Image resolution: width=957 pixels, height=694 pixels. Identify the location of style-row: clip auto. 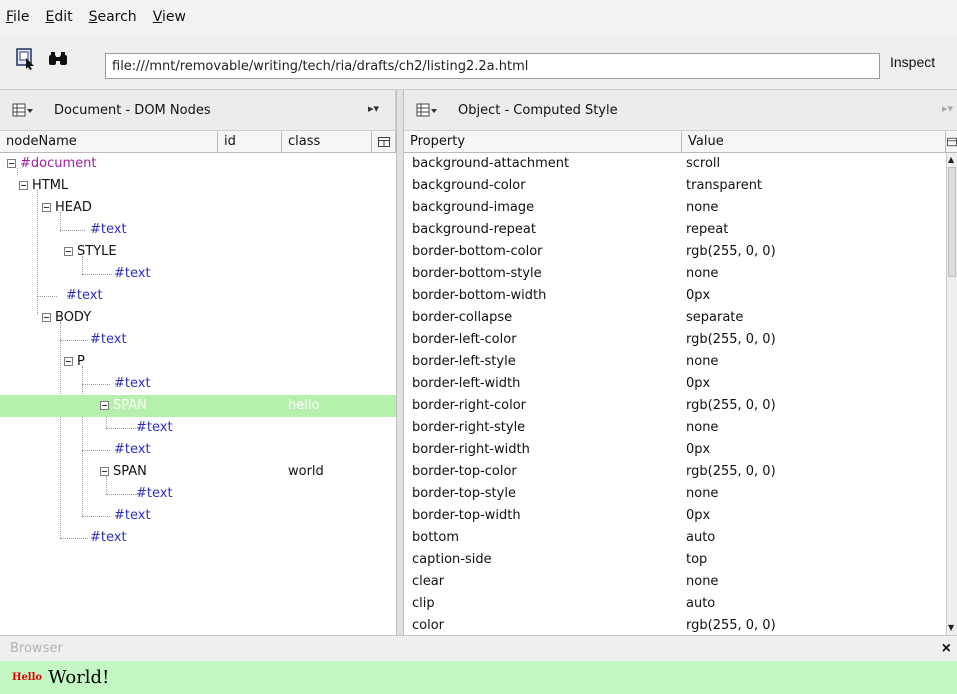
(675, 604).